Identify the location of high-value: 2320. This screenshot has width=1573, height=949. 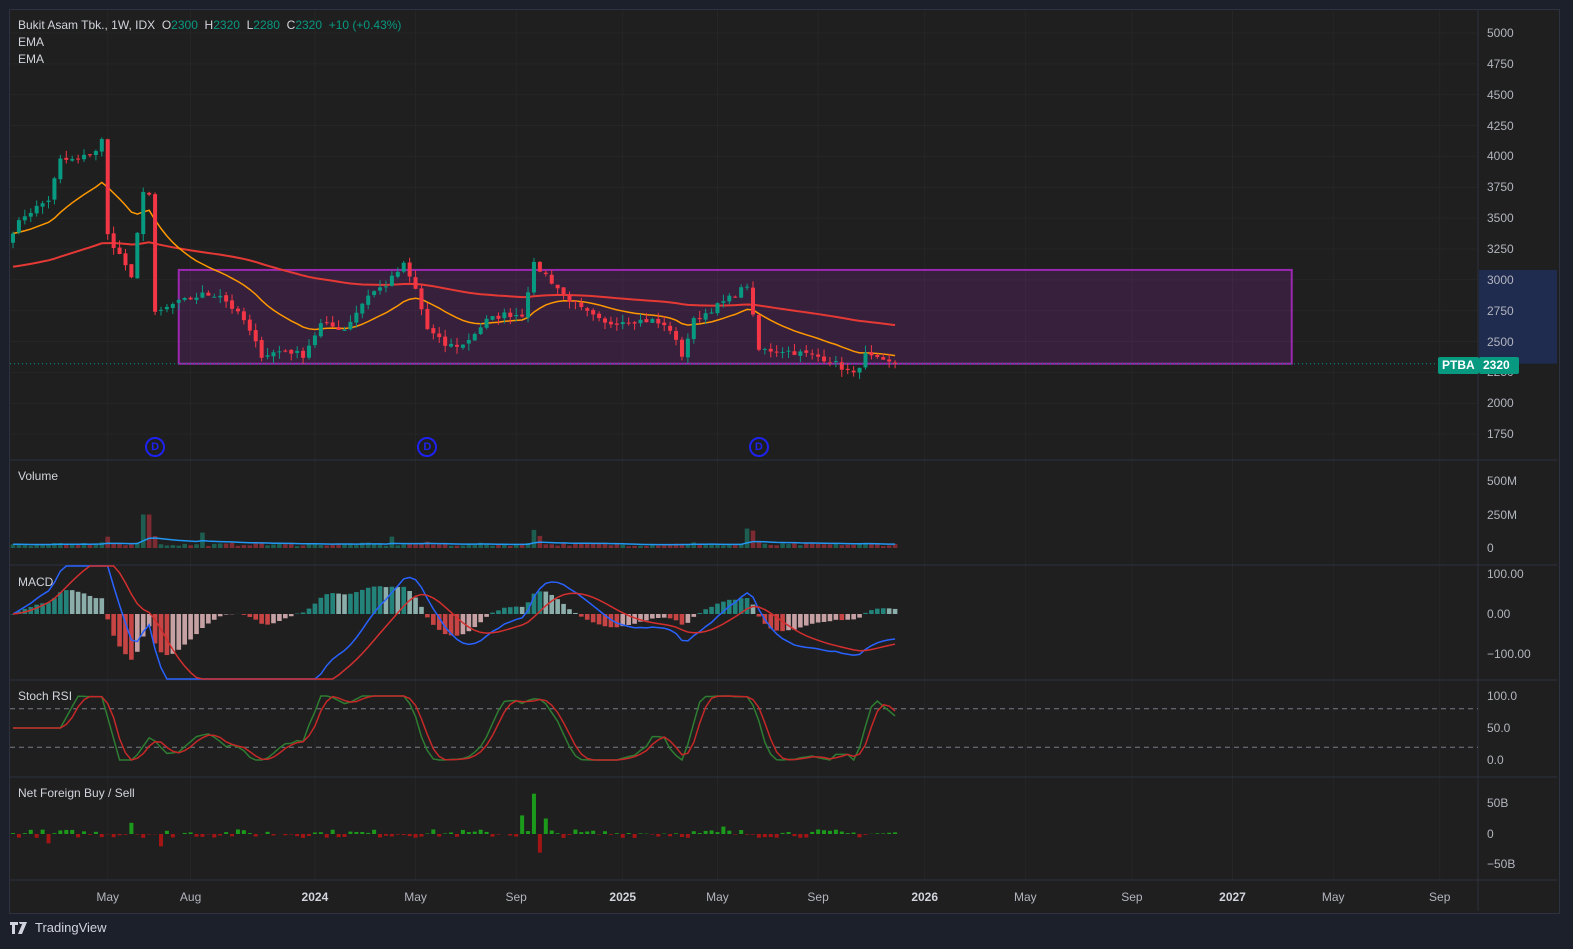
(226, 25).